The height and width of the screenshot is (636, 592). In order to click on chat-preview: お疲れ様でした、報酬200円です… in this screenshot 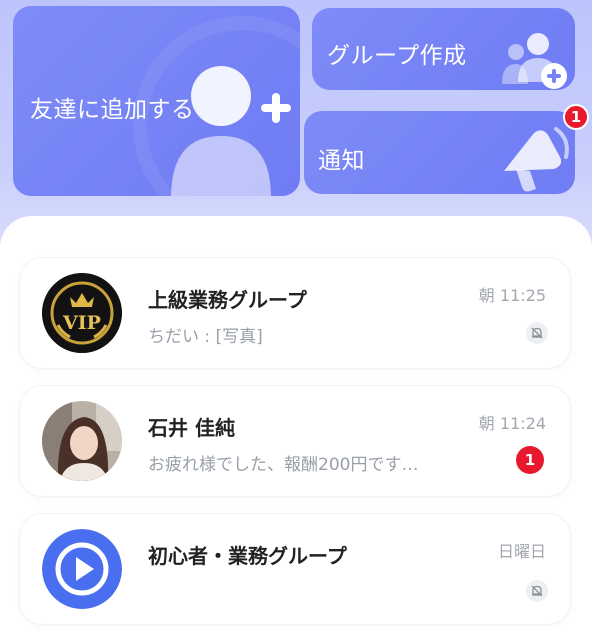, I will do `click(283, 465)`.